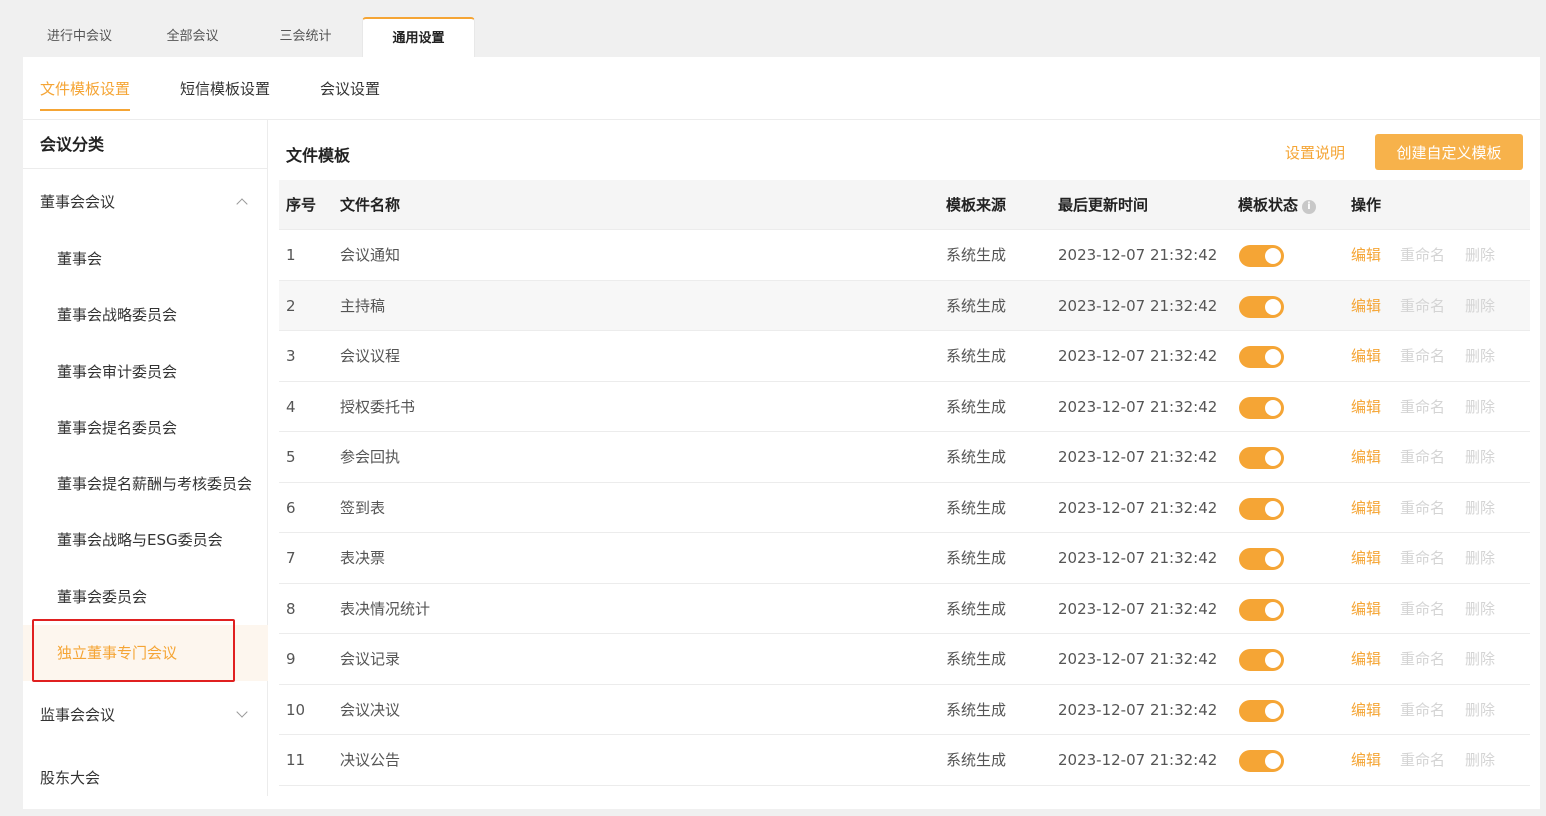 Image resolution: width=1546 pixels, height=816 pixels. Describe the element at coordinates (904, 356) in the screenshot. I see `table-row: 3 会议议程 系统生成 2023-12-07 21:32:42 编辑 重命名 删除` at that location.